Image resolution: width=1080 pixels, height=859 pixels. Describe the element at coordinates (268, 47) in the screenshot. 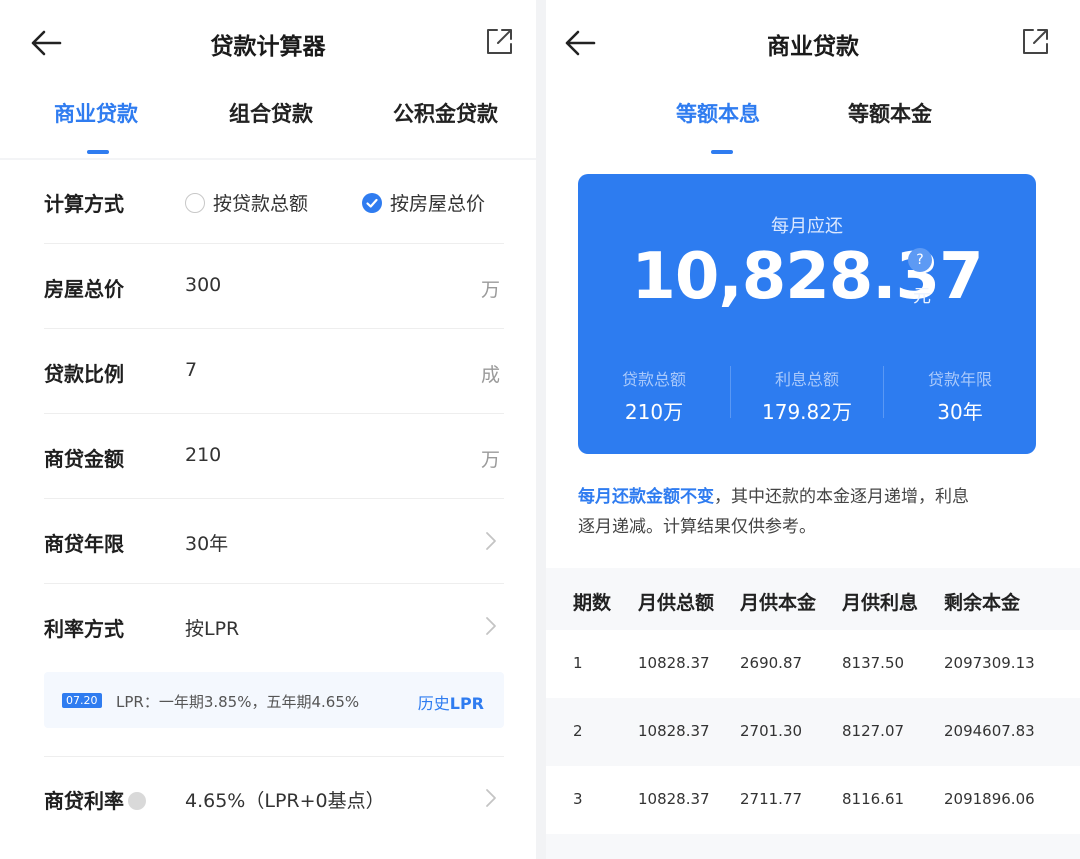

I see `page-title: 贷款计算器` at that location.